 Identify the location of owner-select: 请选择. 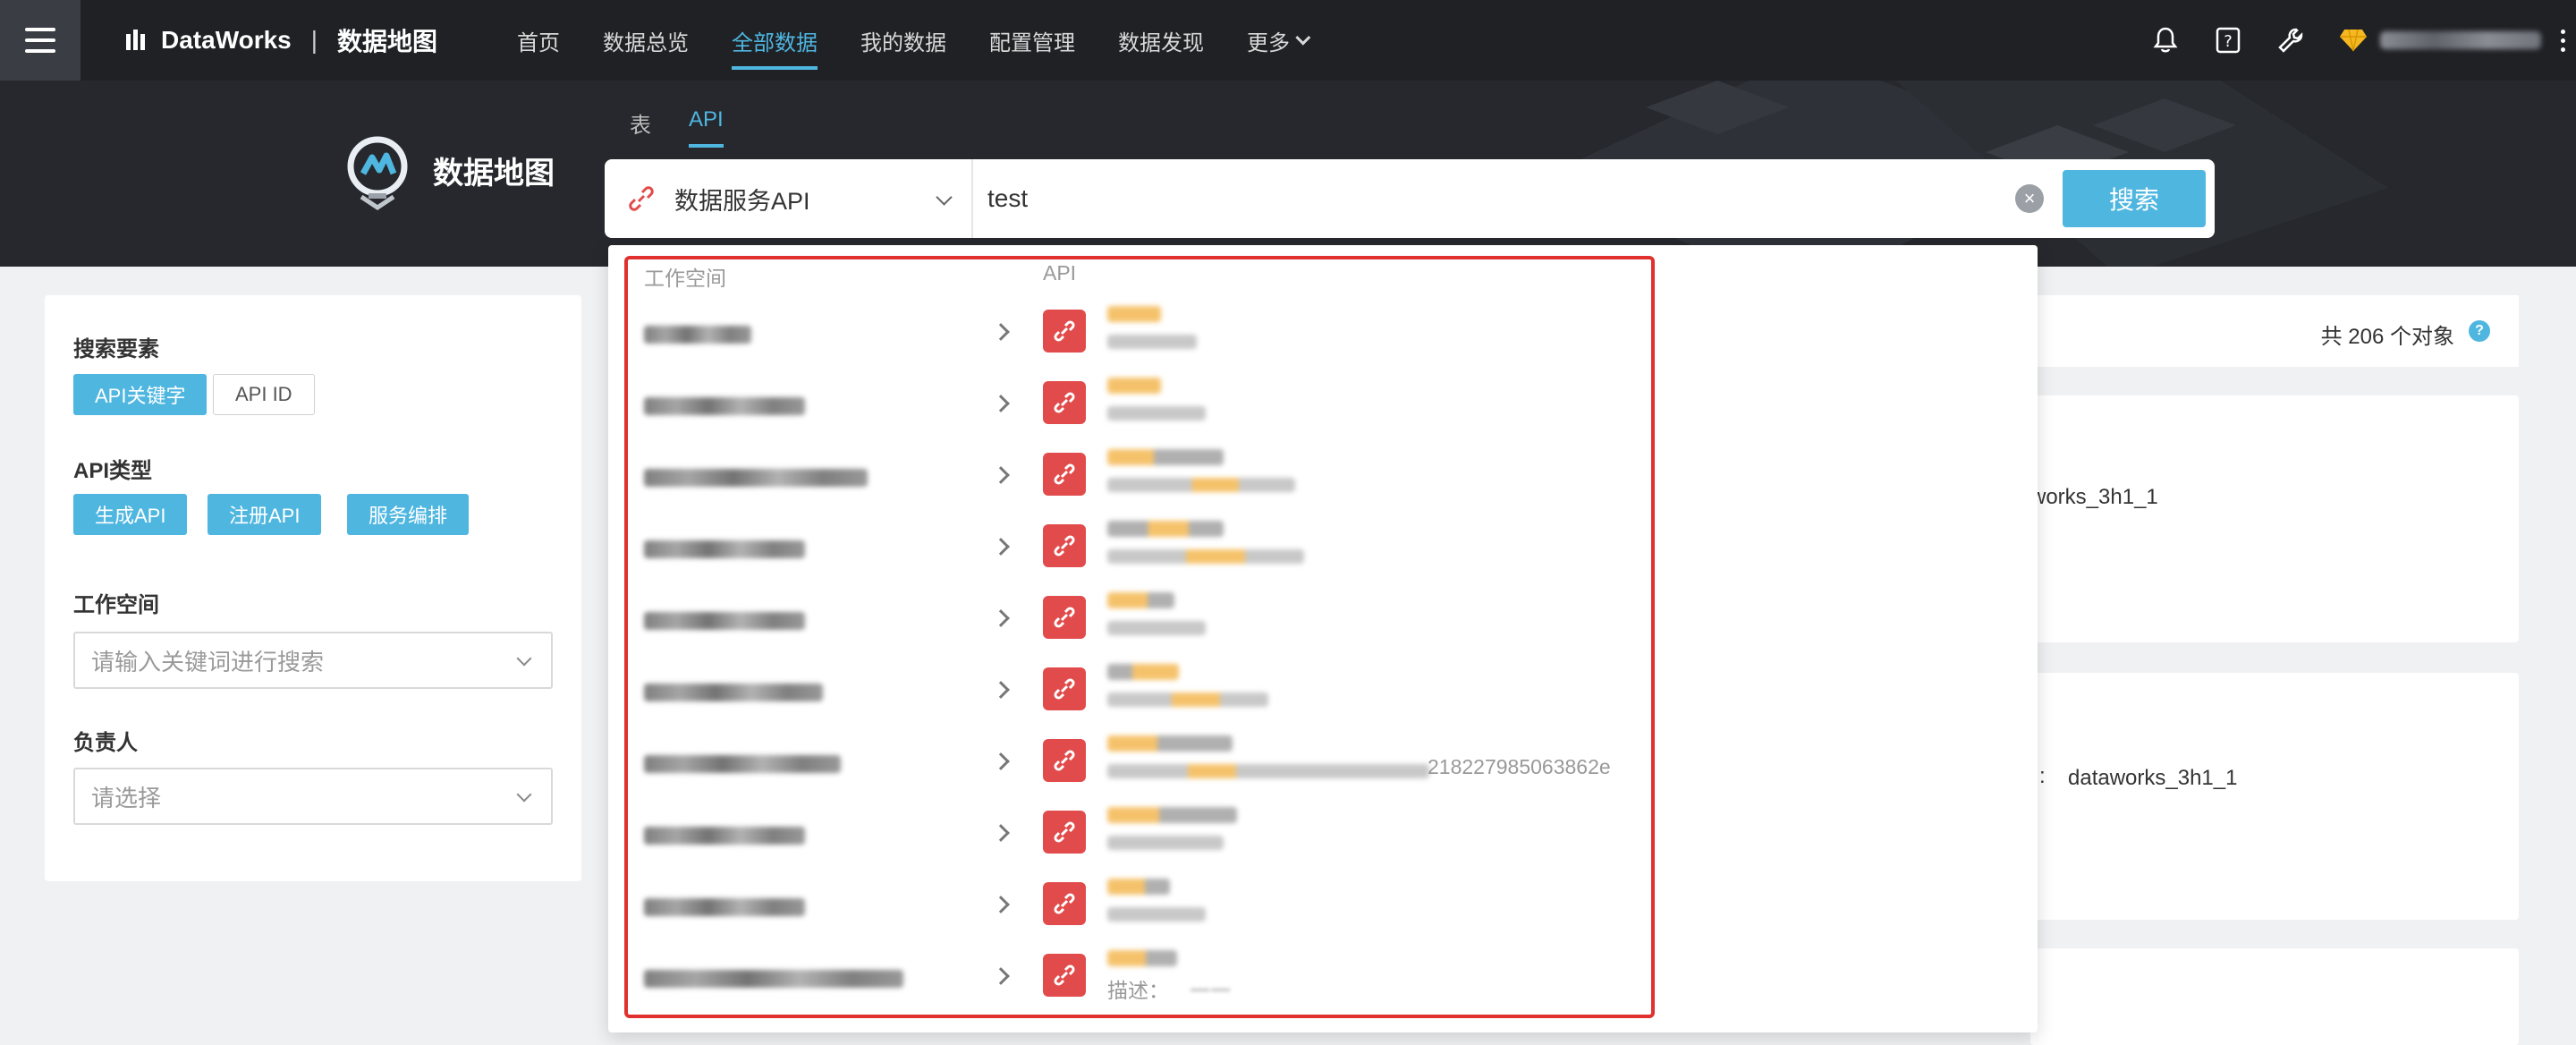
(313, 796).